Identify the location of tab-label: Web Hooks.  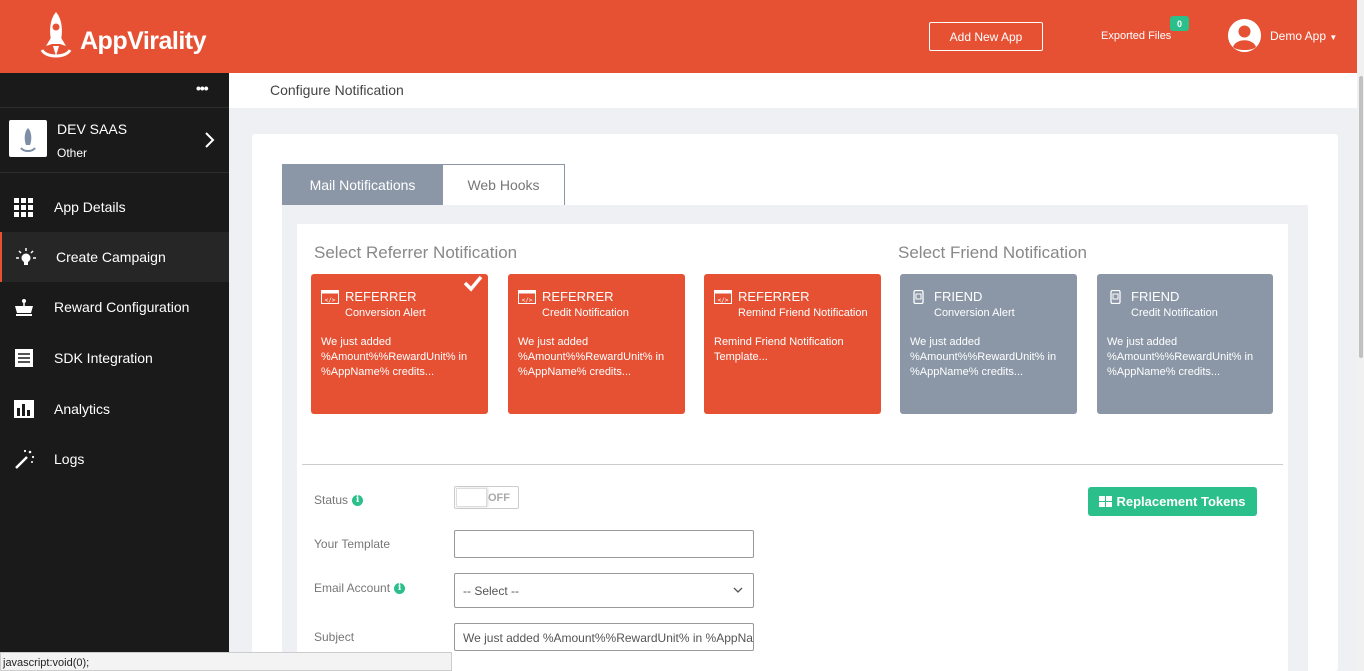
(503, 185).